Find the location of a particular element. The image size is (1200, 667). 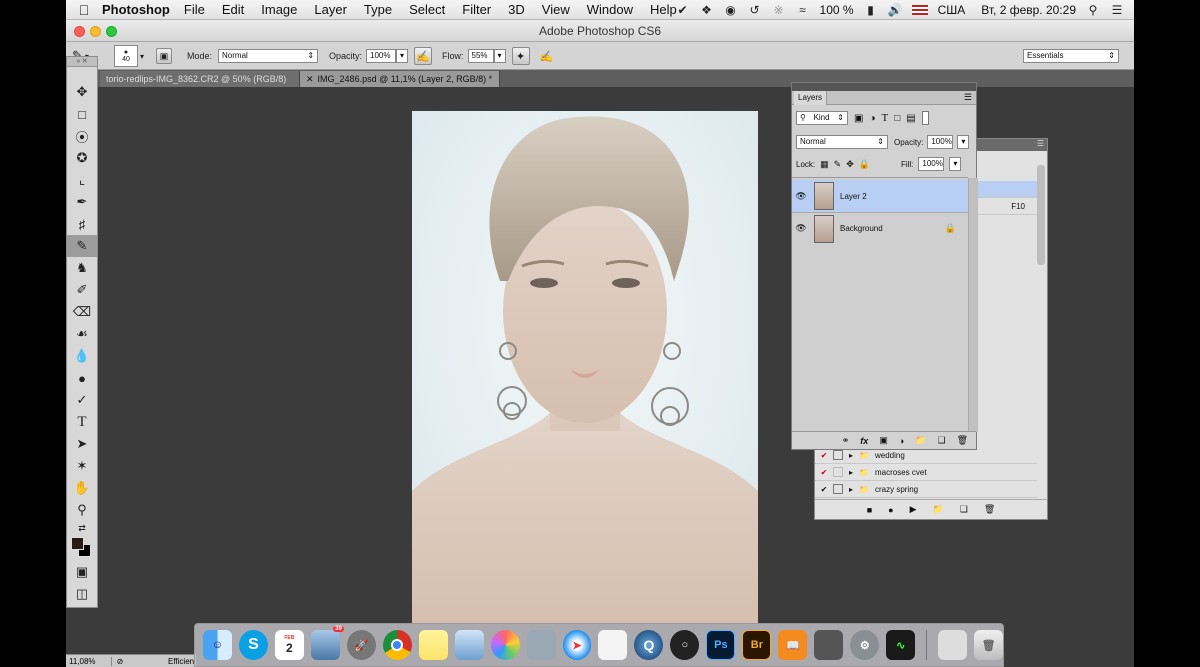

bridge-icon: Br is located at coordinates (757, 645).